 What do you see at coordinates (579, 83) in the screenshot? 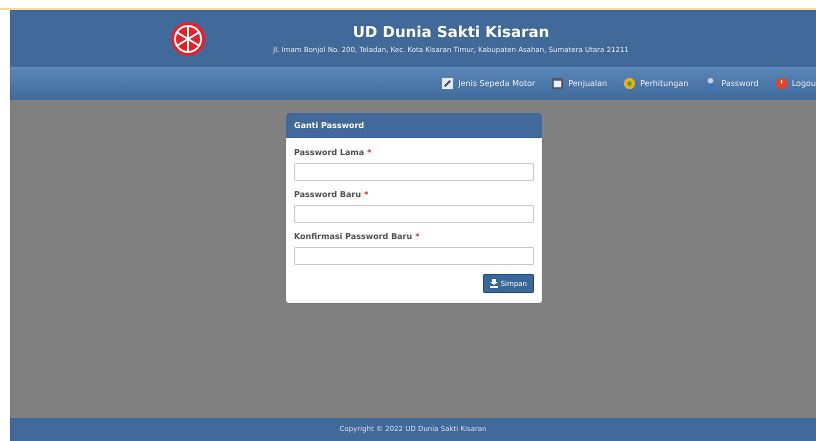
I see `nav-link: Penjualan` at bounding box center [579, 83].